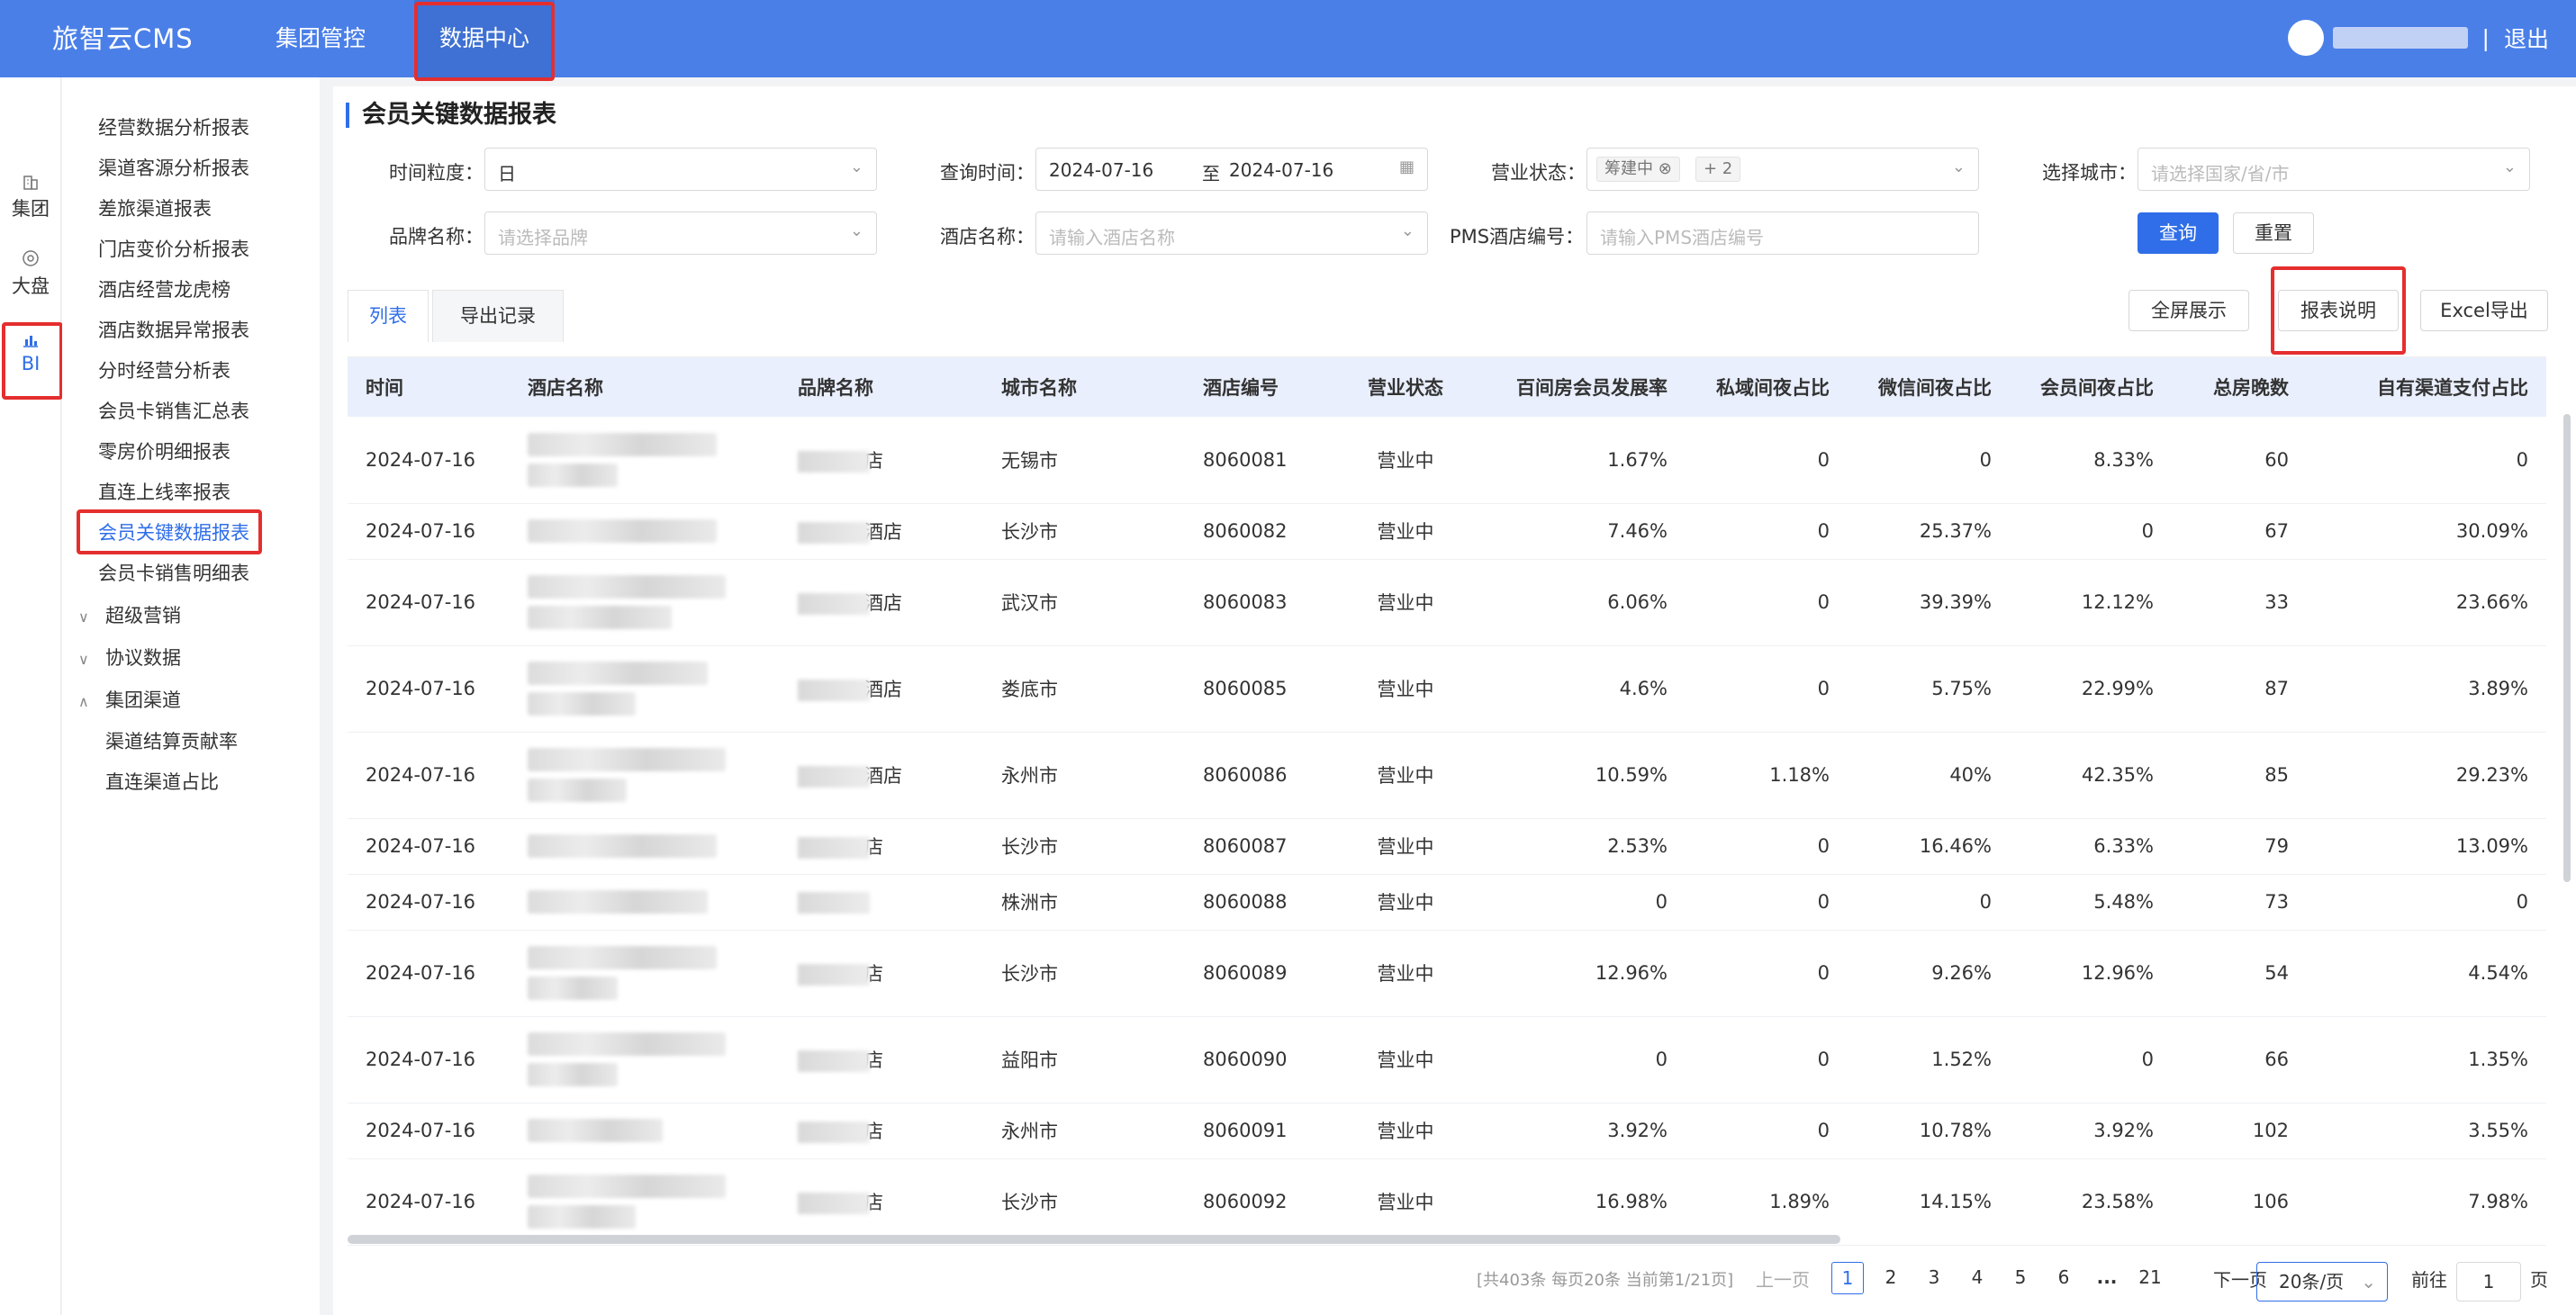 The width and height of the screenshot is (2576, 1315). What do you see at coordinates (129, 658) in the screenshot?
I see `menu-group-agreement: ∨ 协议数据` at bounding box center [129, 658].